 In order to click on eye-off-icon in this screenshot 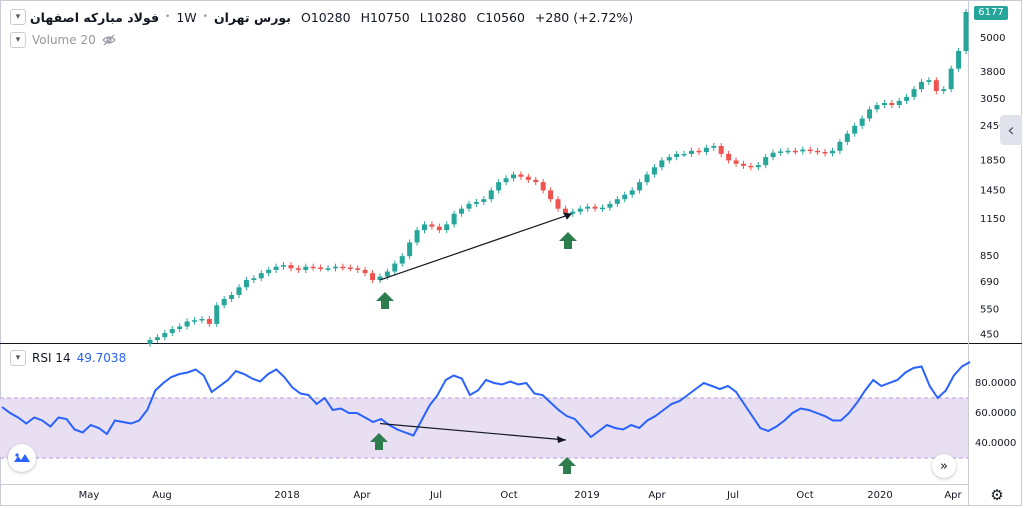, I will do `click(108, 40)`.